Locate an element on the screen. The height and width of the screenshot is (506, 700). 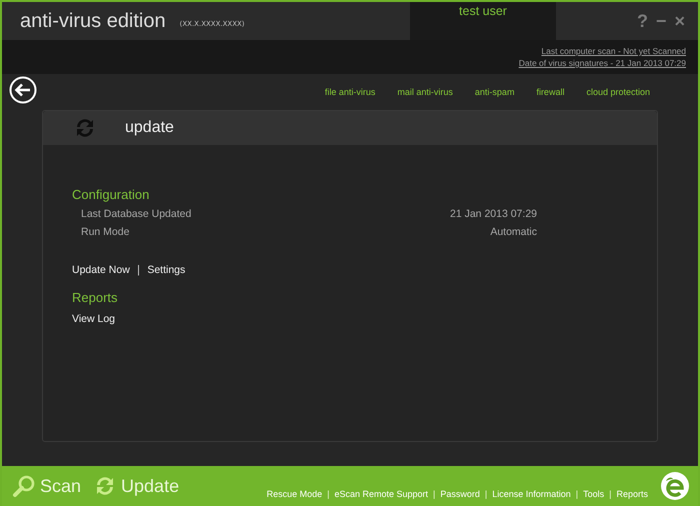
status-link: Last computer scan - Not yet Scanned is located at coordinates (613, 51).